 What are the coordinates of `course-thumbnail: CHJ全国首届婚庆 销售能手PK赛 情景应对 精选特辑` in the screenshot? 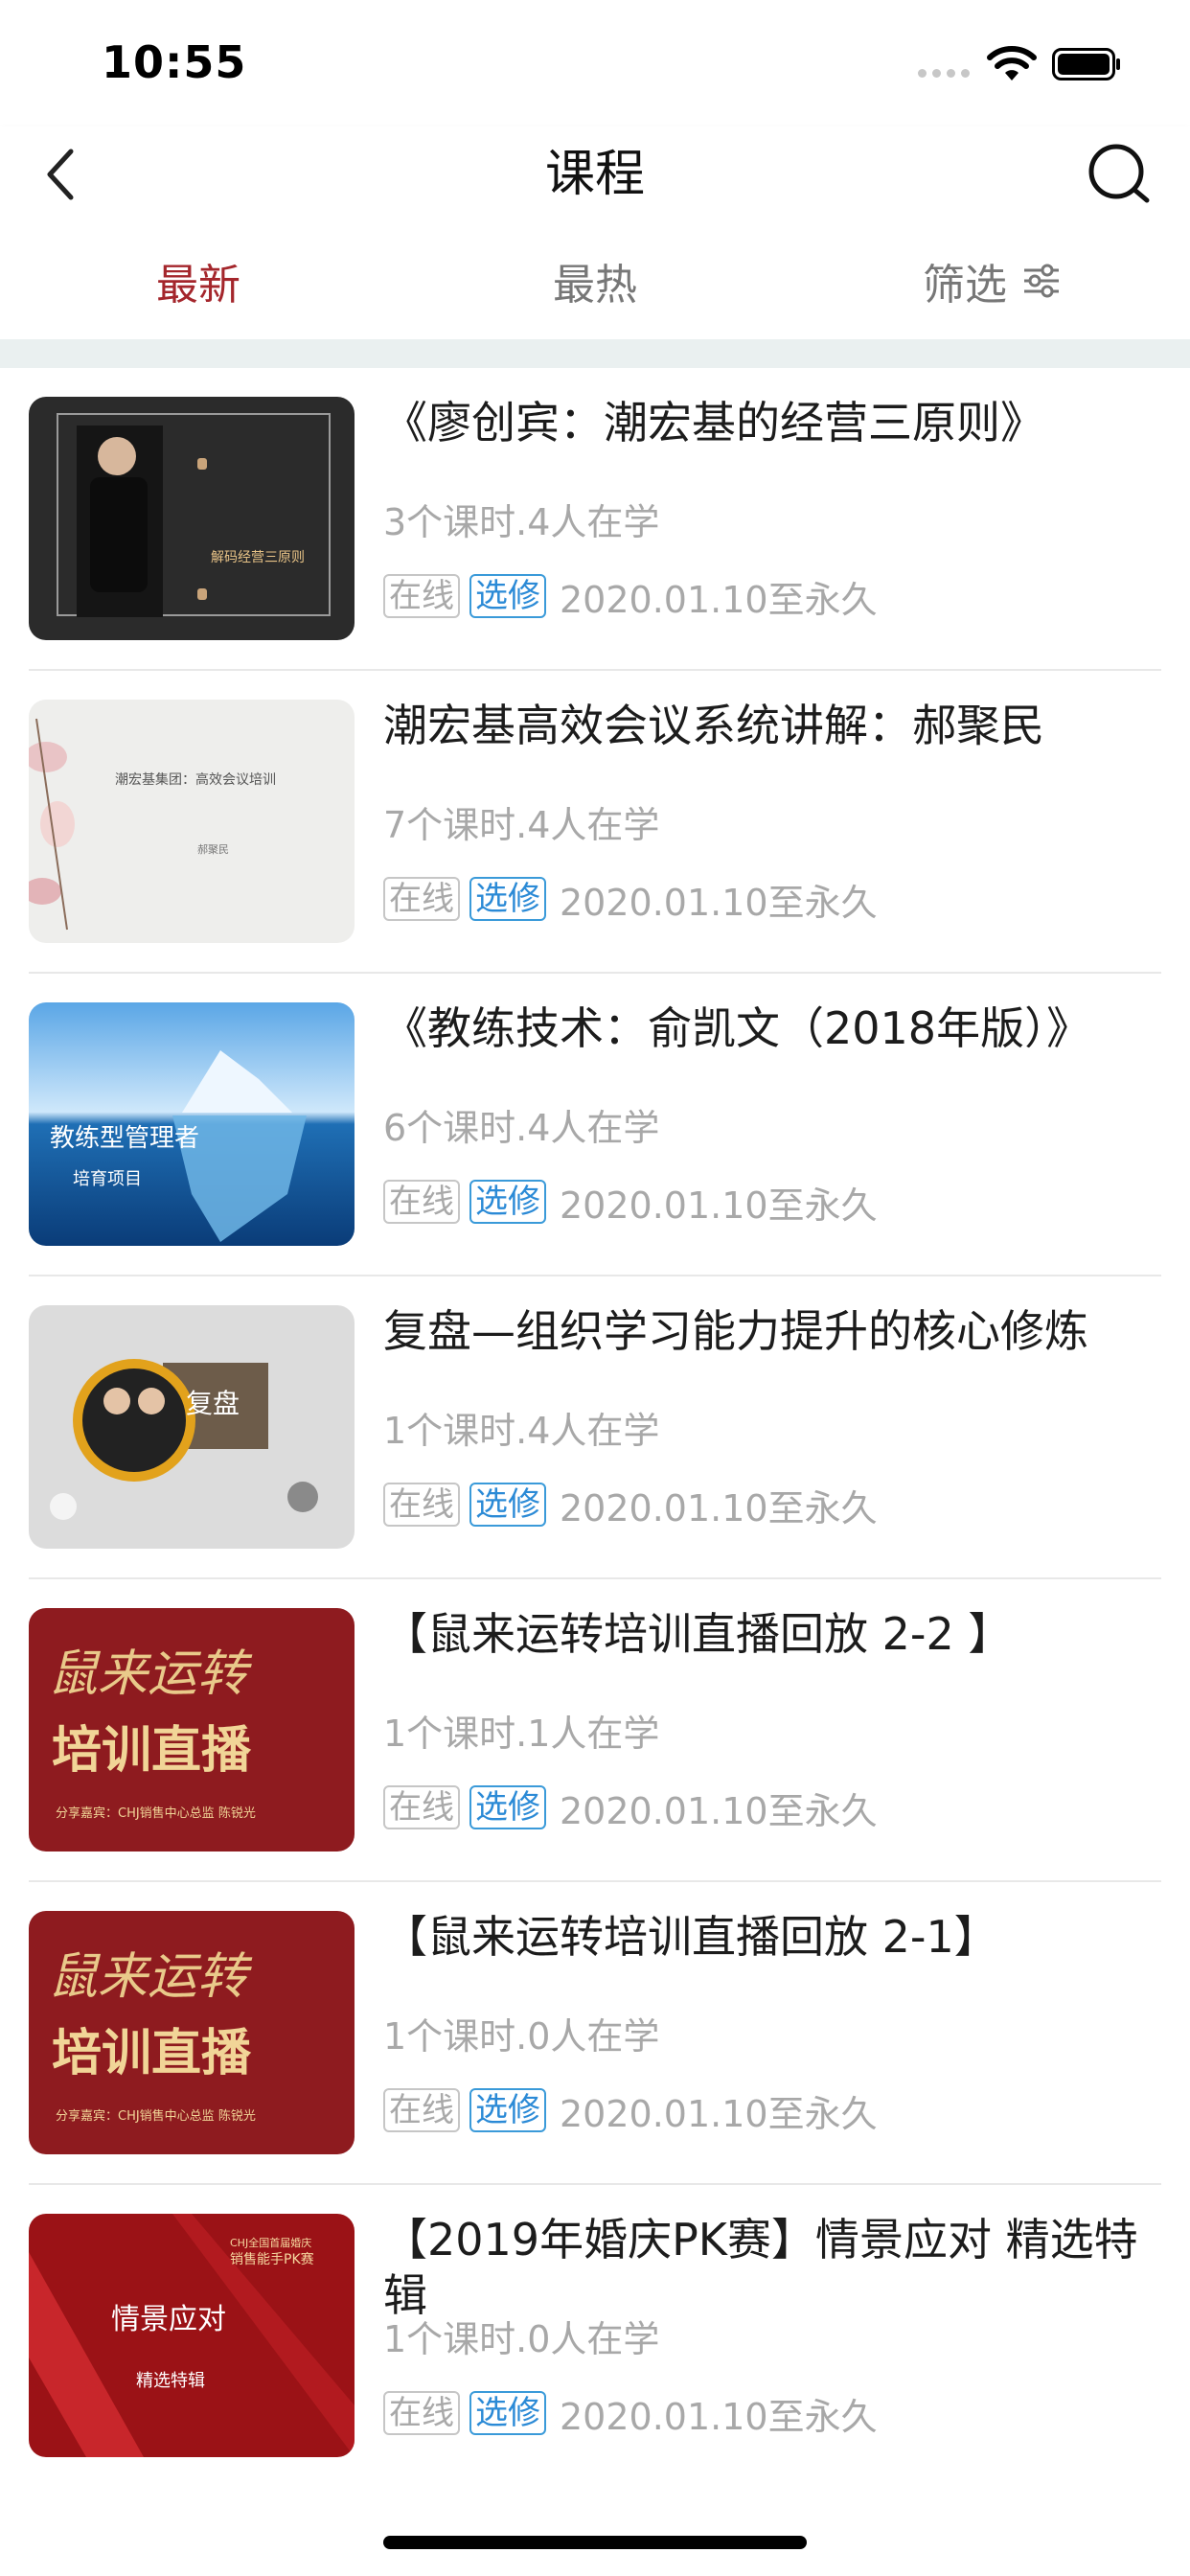 It's located at (192, 2335).